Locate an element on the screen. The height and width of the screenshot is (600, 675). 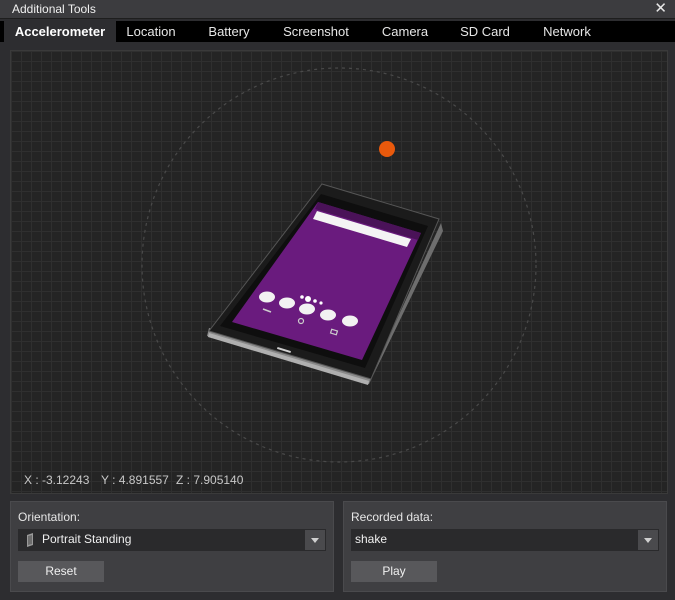
tab-camera: Camera is located at coordinates (405, 31).